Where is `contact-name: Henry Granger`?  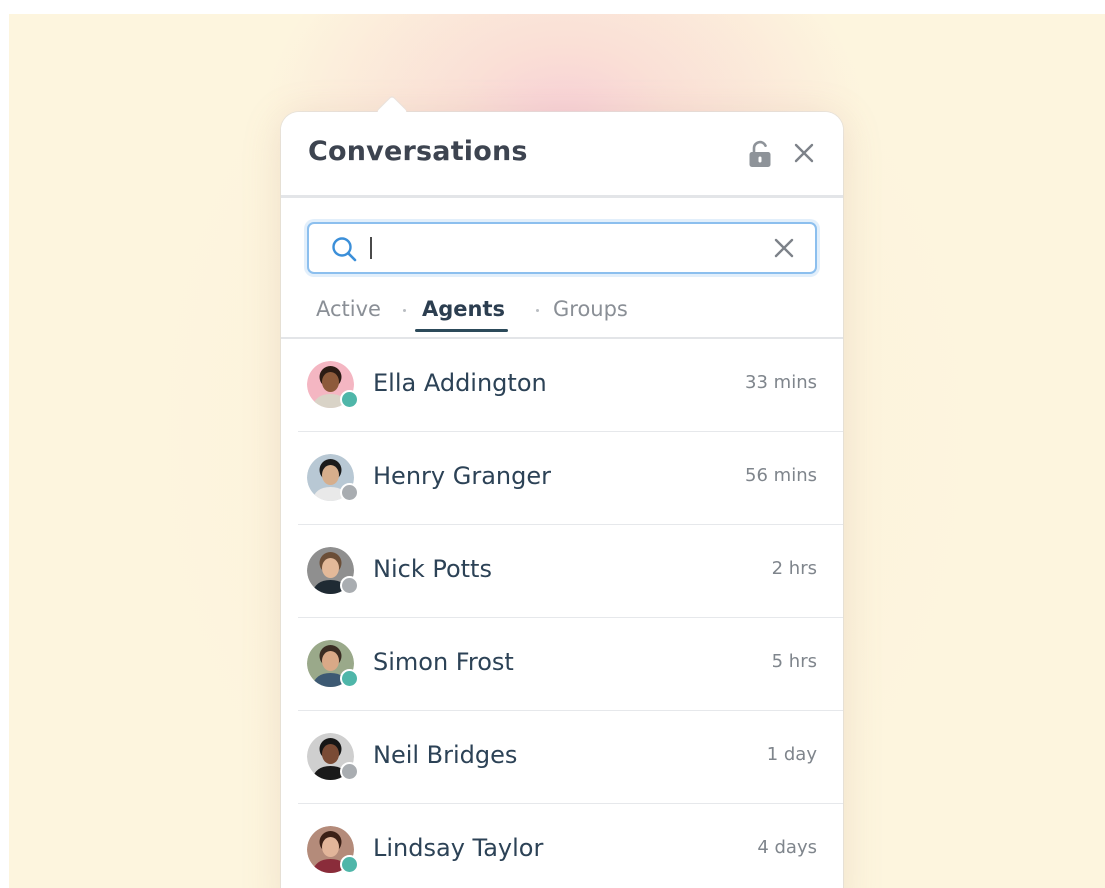 contact-name: Henry Granger is located at coordinates (462, 476).